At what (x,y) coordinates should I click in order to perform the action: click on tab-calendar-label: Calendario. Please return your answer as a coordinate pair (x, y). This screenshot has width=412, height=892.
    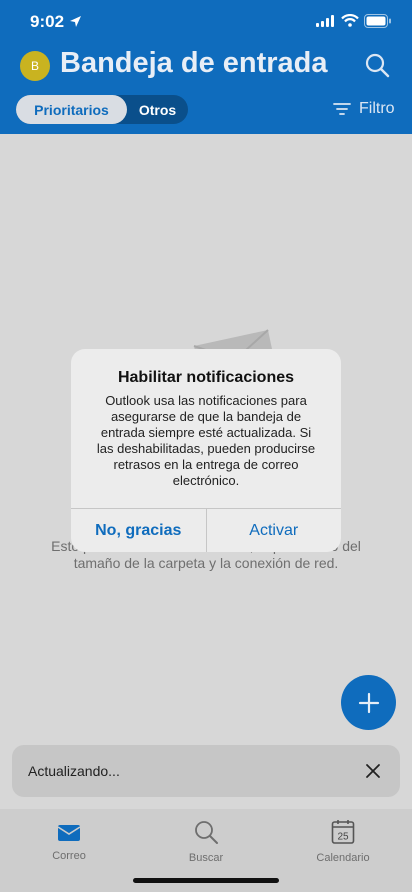
    Looking at the image, I should click on (343, 858).